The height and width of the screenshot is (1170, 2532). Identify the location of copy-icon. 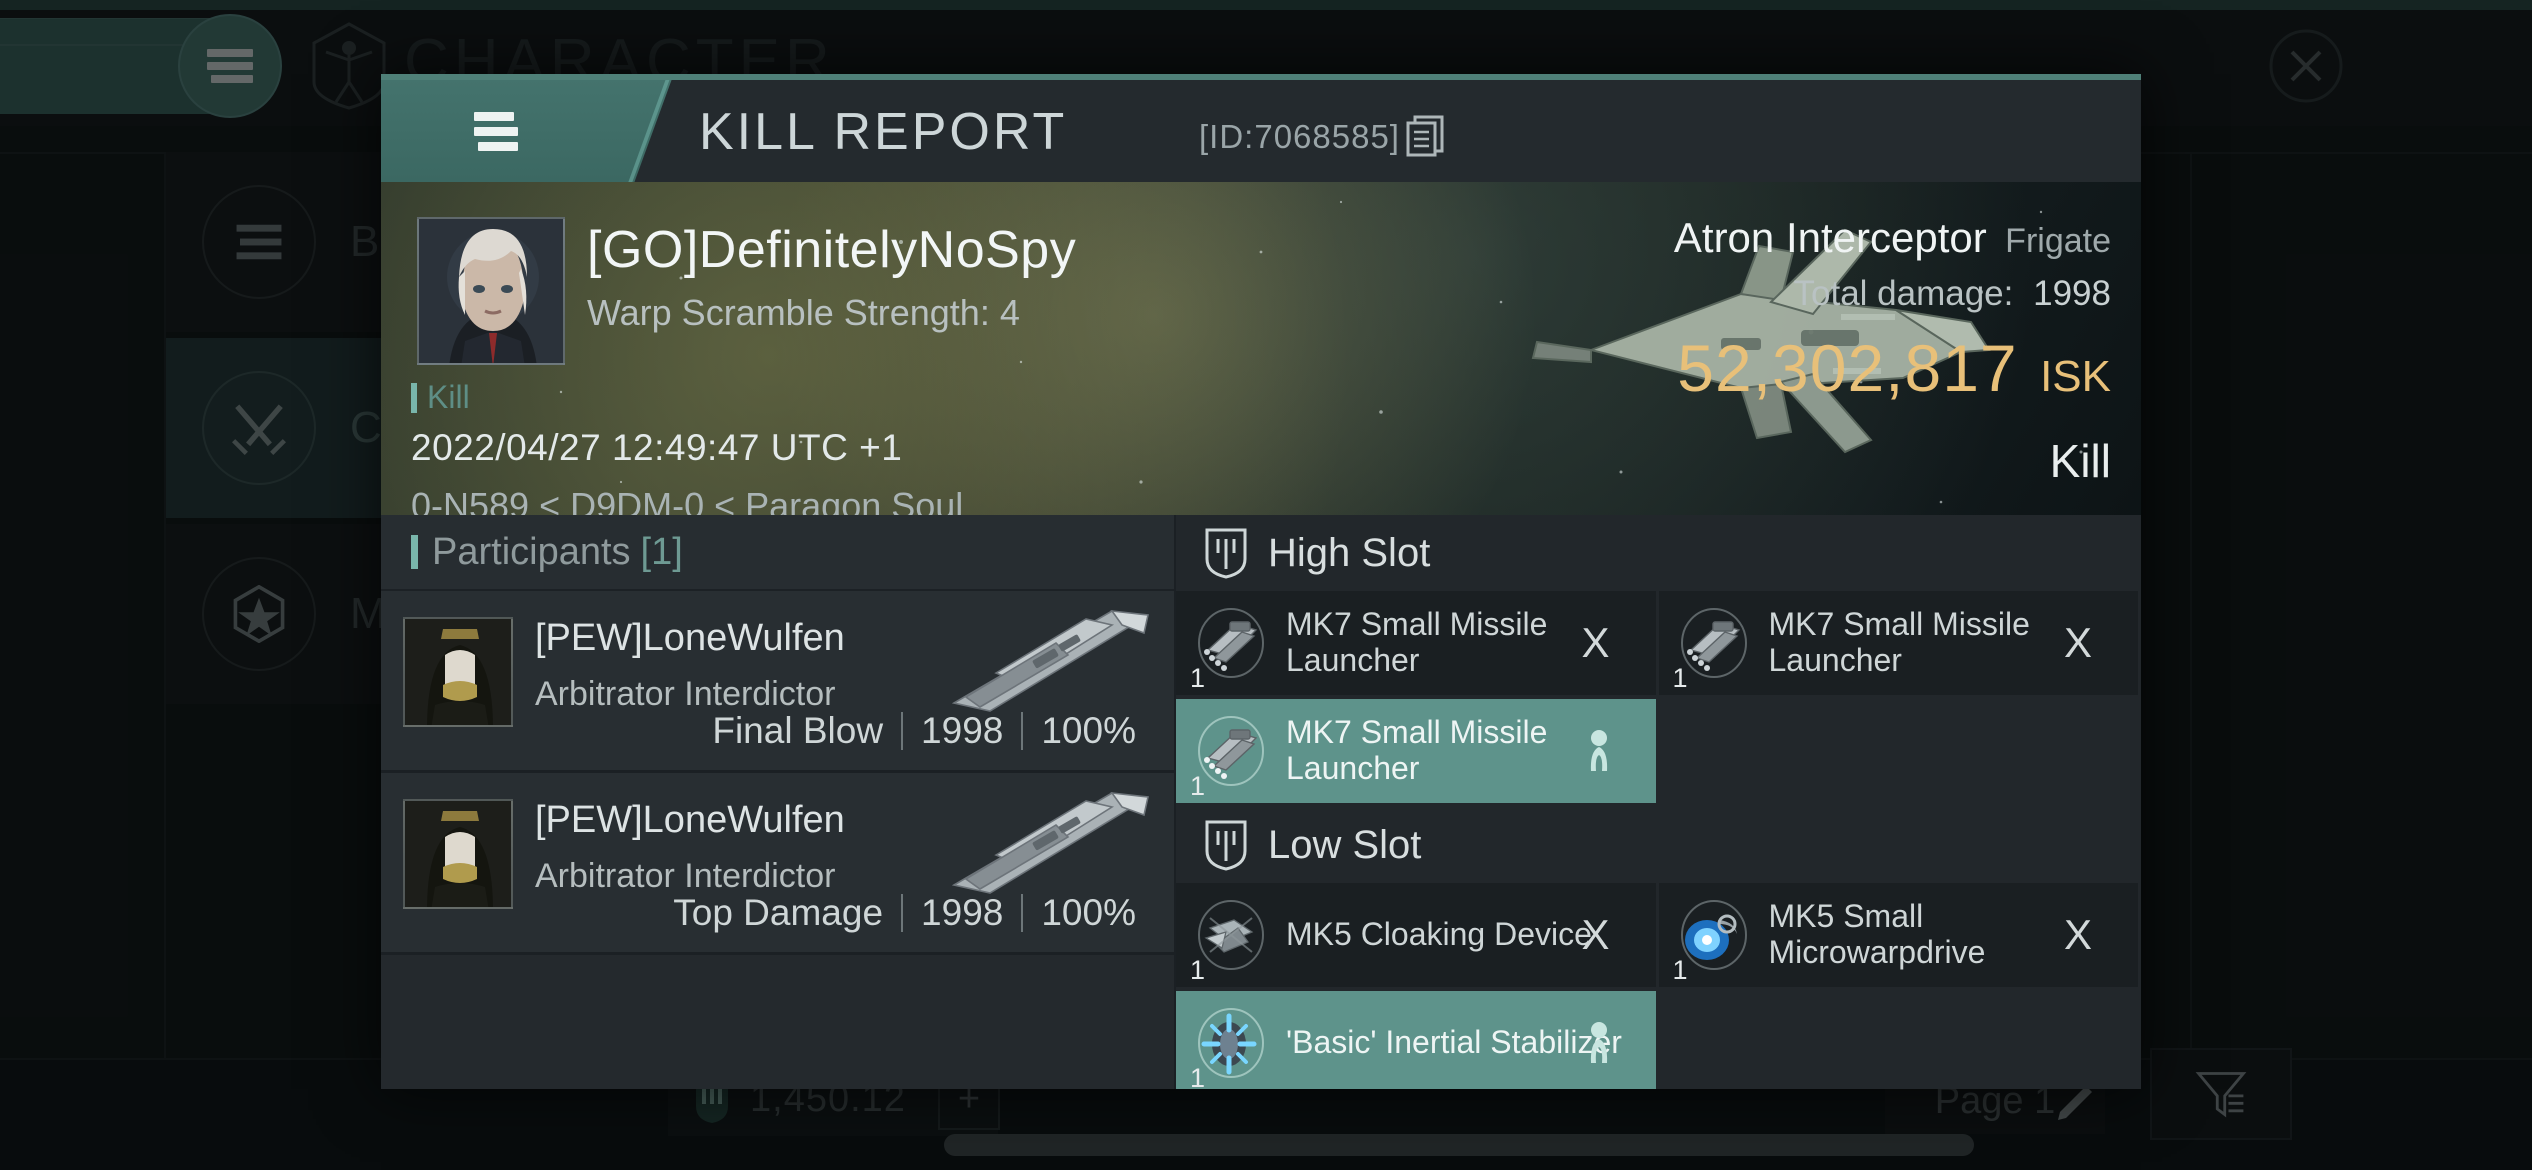
(1425, 136).